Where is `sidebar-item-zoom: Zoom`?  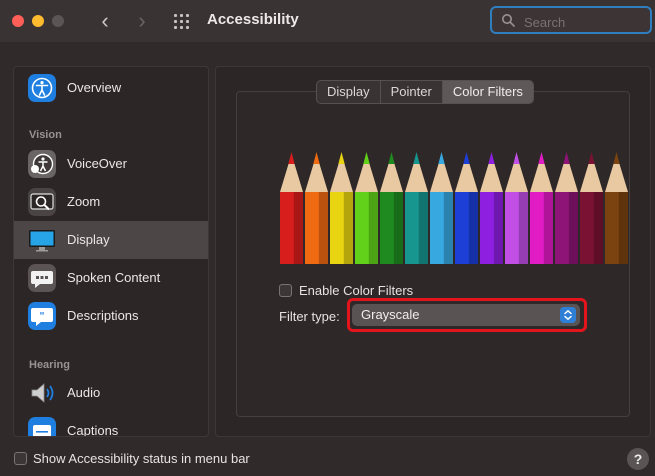
sidebar-item-zoom: Zoom is located at coordinates (111, 202).